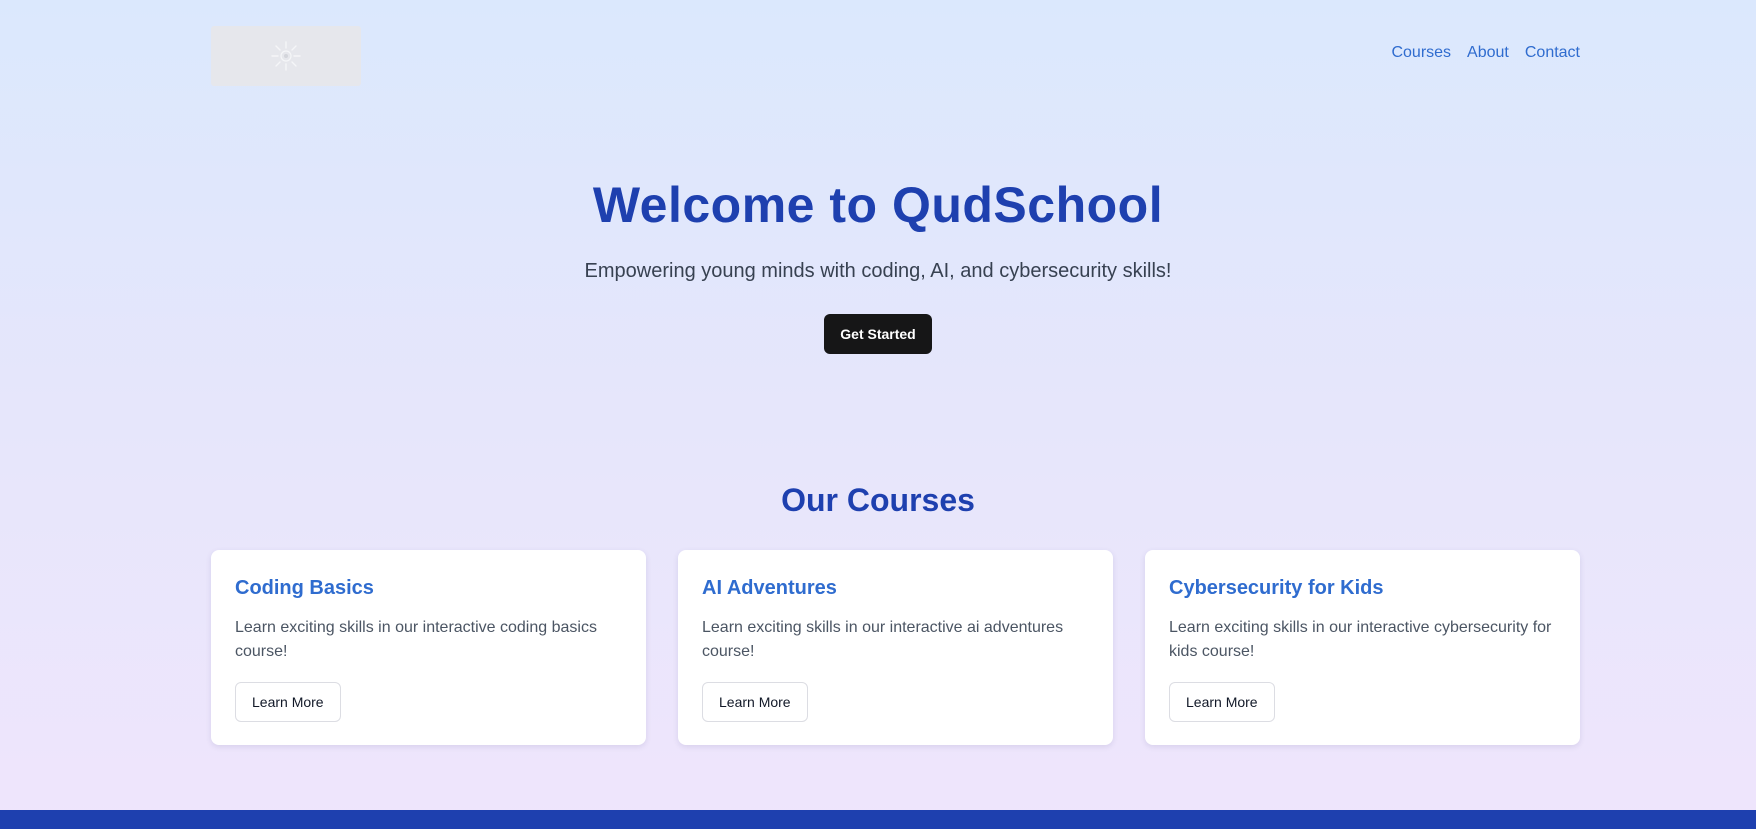  Describe the element at coordinates (878, 334) in the screenshot. I see `get-started-button: Get Started` at that location.